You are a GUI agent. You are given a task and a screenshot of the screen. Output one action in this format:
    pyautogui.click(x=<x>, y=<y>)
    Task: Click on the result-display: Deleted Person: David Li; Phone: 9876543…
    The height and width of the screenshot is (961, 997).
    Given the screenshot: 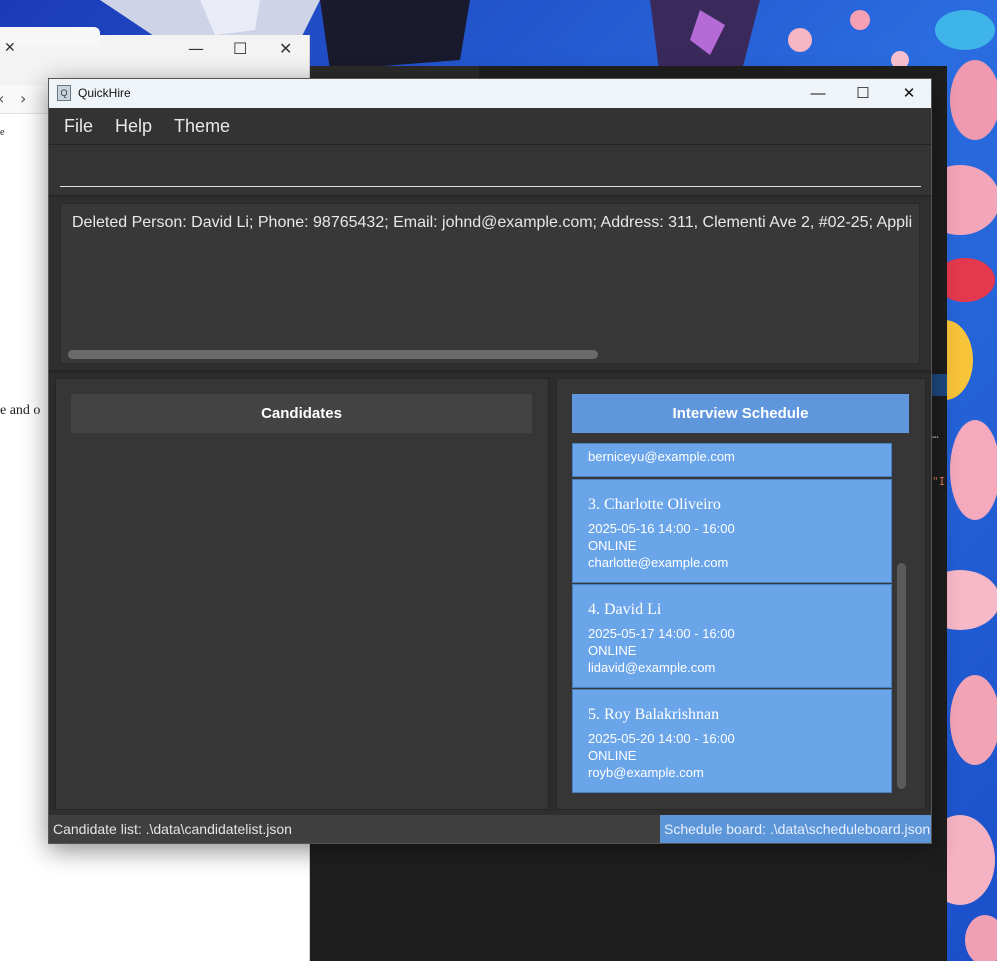 What is the action you would take?
    pyautogui.click(x=490, y=283)
    